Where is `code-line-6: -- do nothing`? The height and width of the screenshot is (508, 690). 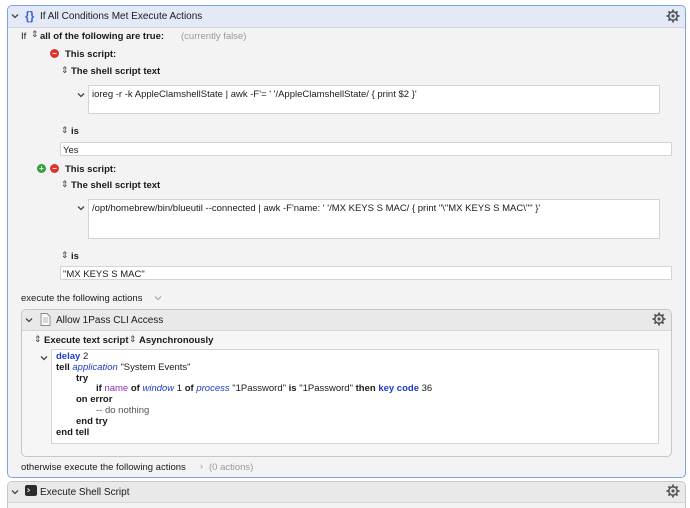
code-line-6: -- do nothing is located at coordinates (123, 410).